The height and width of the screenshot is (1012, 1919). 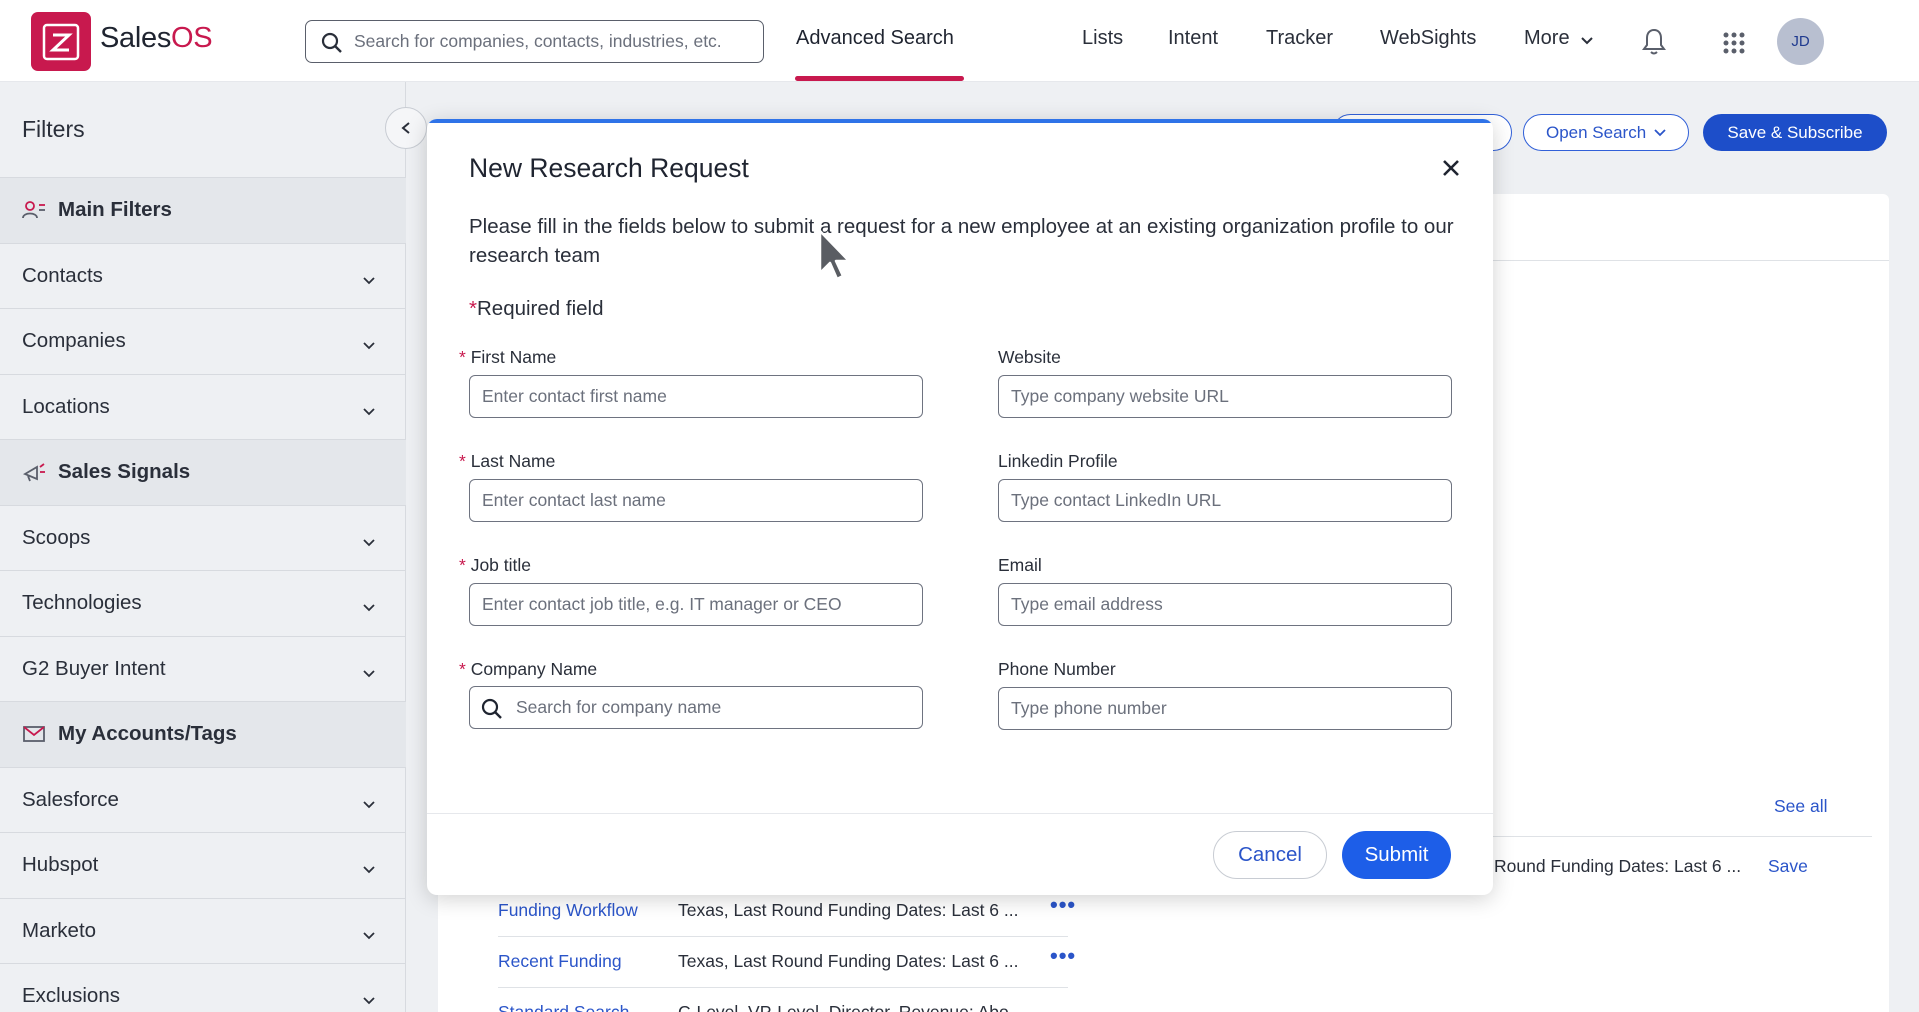 What do you see at coordinates (1801, 806) in the screenshot?
I see `see-all-link: See all` at bounding box center [1801, 806].